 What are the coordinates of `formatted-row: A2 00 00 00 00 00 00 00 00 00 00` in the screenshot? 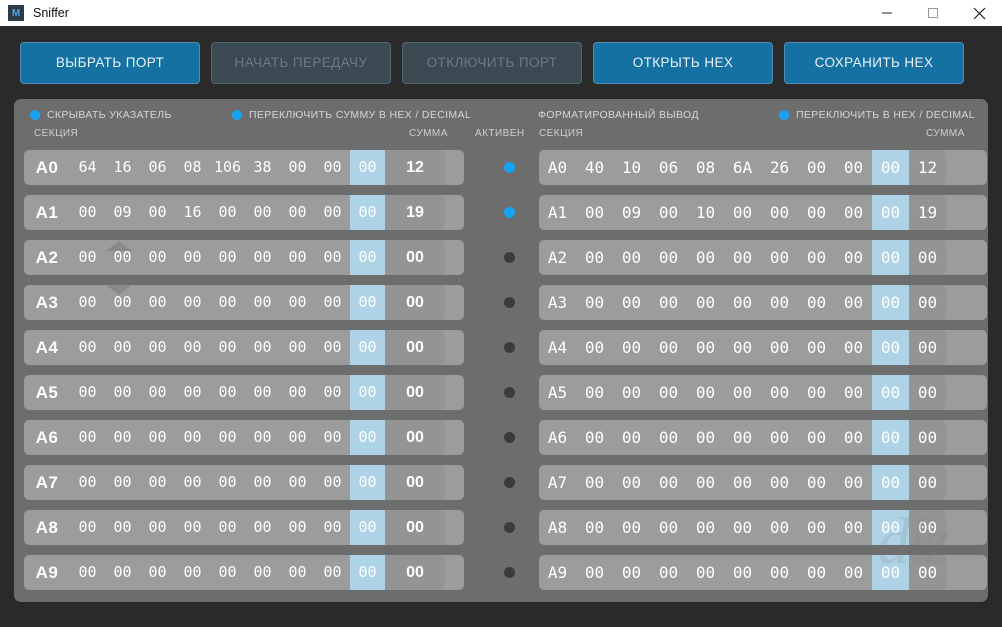 It's located at (763, 257).